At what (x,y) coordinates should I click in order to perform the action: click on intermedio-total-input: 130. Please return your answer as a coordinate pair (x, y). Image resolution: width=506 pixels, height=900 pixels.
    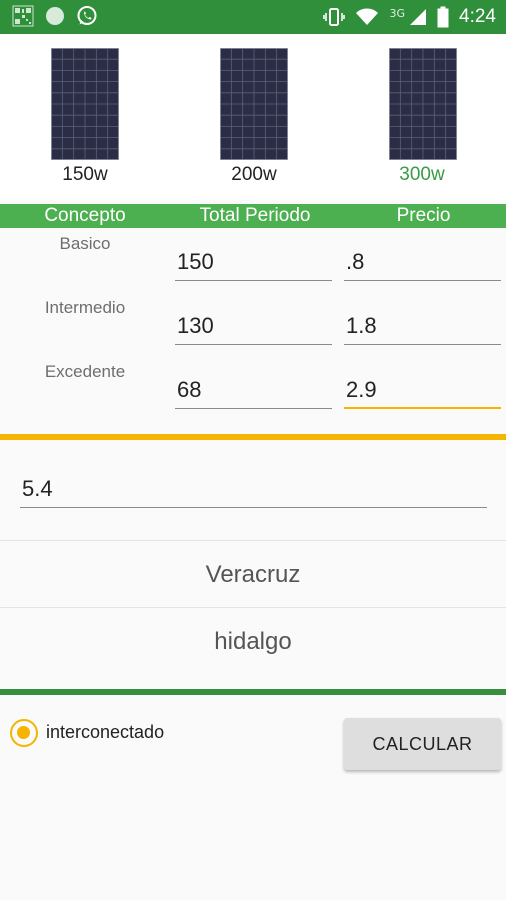
    Looking at the image, I should click on (253, 328).